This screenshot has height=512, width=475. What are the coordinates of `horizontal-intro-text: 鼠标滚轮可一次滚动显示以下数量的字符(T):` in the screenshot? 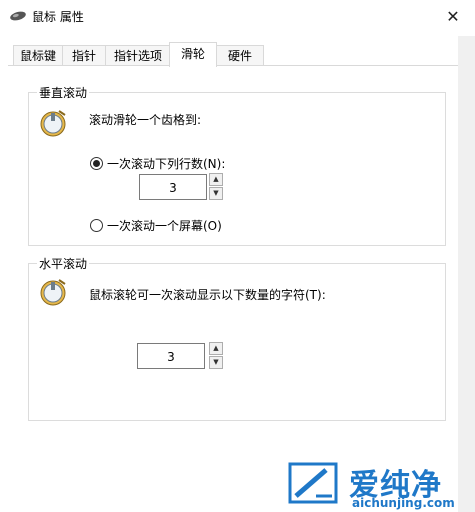 It's located at (207, 295).